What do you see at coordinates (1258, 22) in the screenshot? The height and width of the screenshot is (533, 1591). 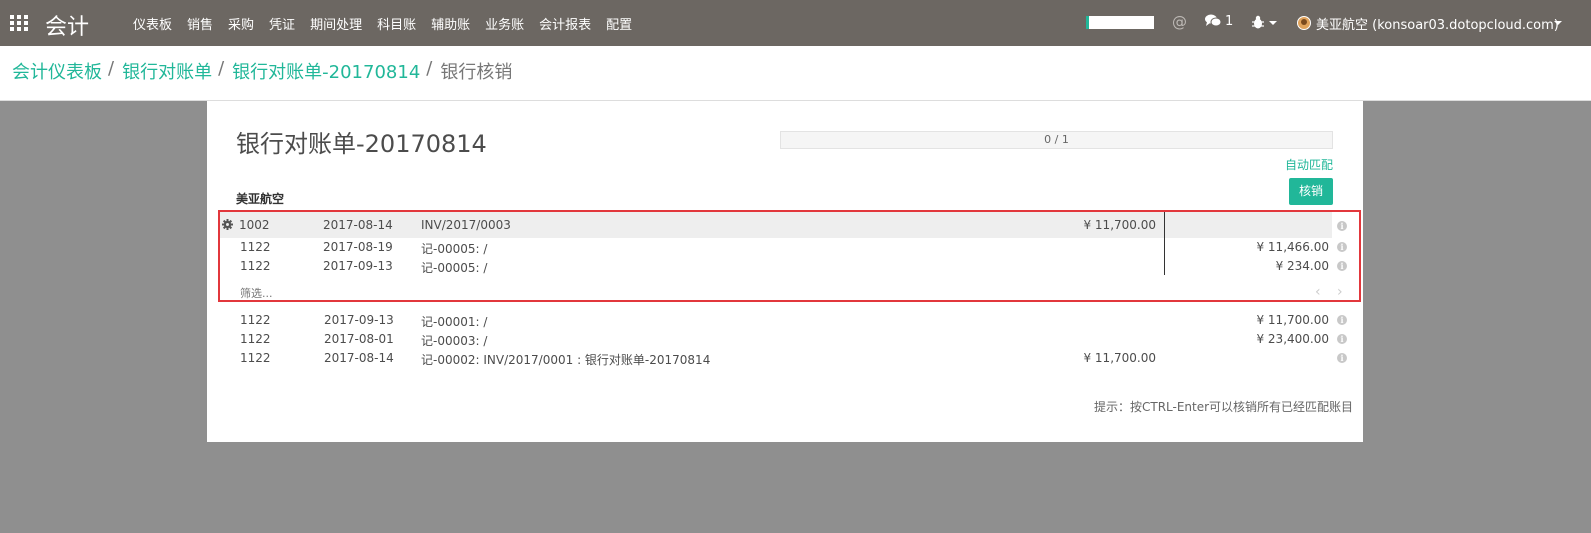 I see `debug-bug-icon` at bounding box center [1258, 22].